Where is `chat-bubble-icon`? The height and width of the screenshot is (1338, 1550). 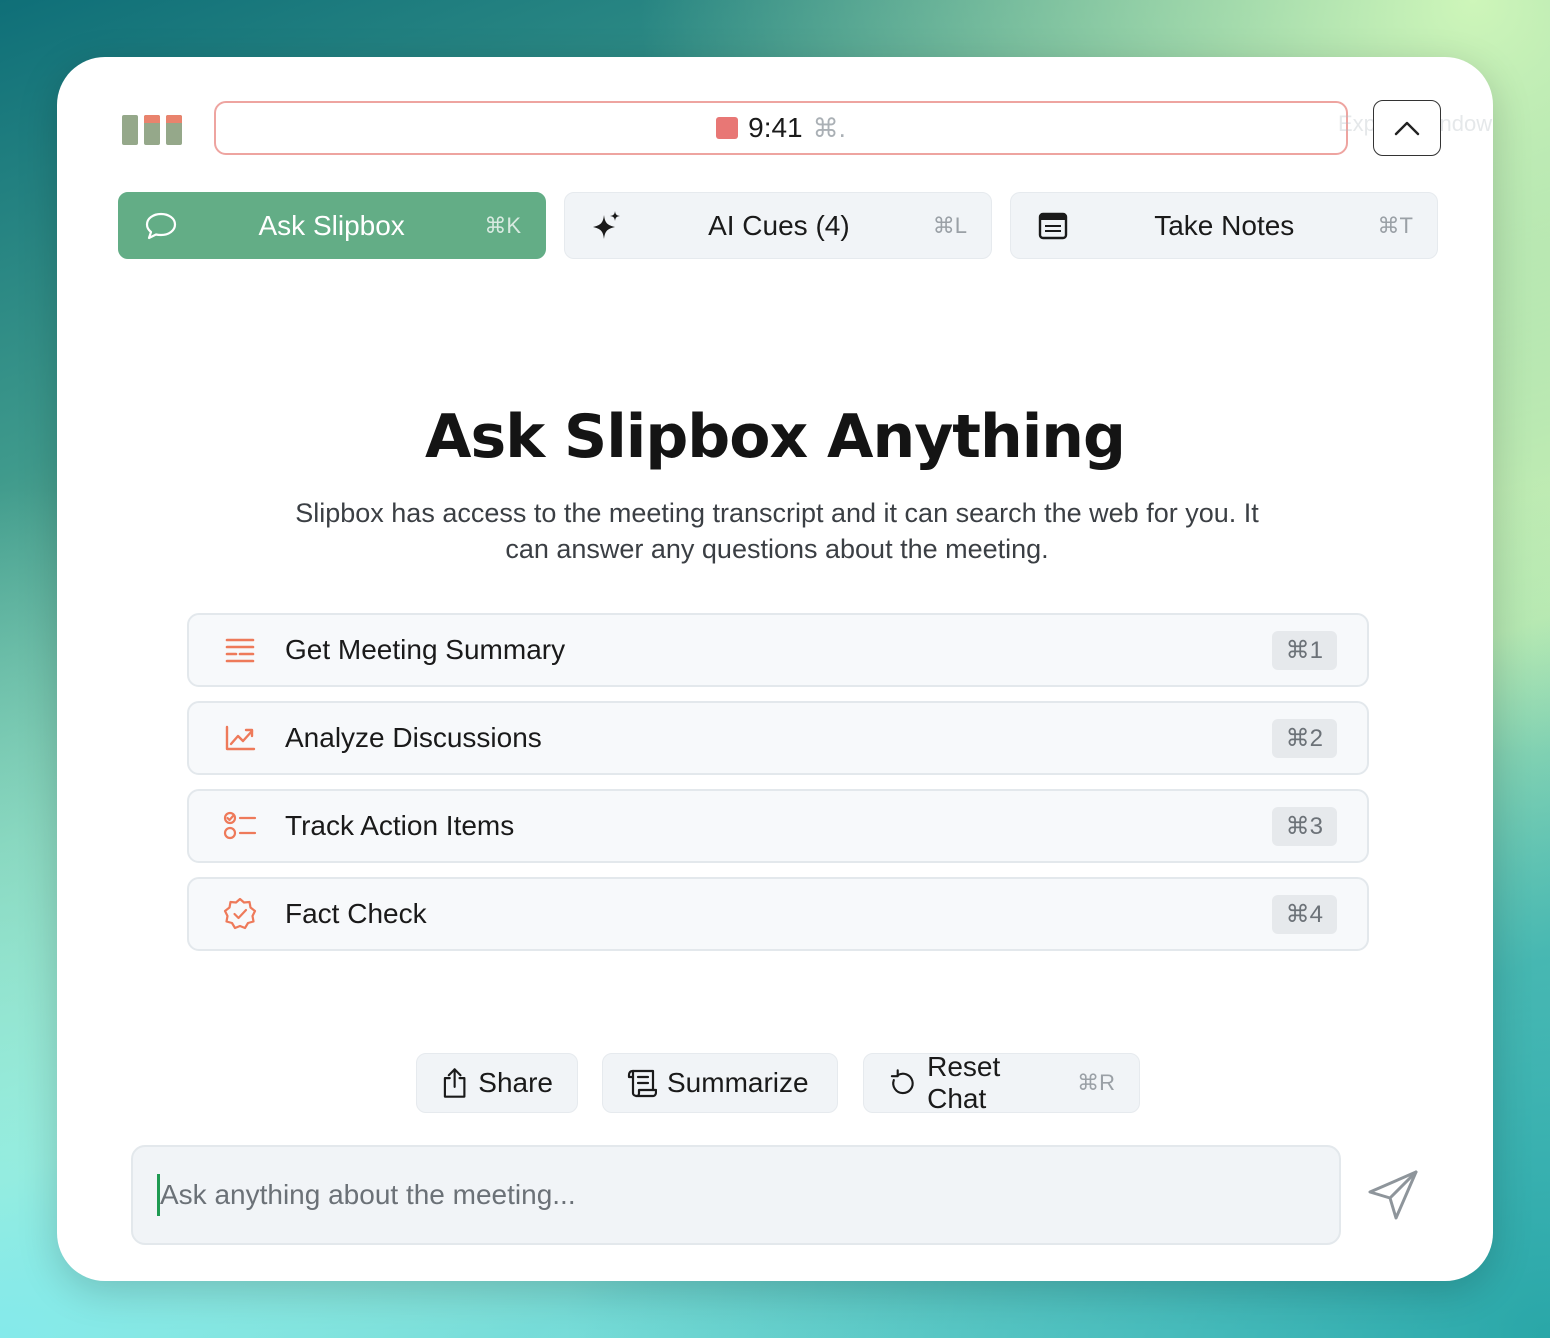
chat-bubble-icon is located at coordinates (161, 226).